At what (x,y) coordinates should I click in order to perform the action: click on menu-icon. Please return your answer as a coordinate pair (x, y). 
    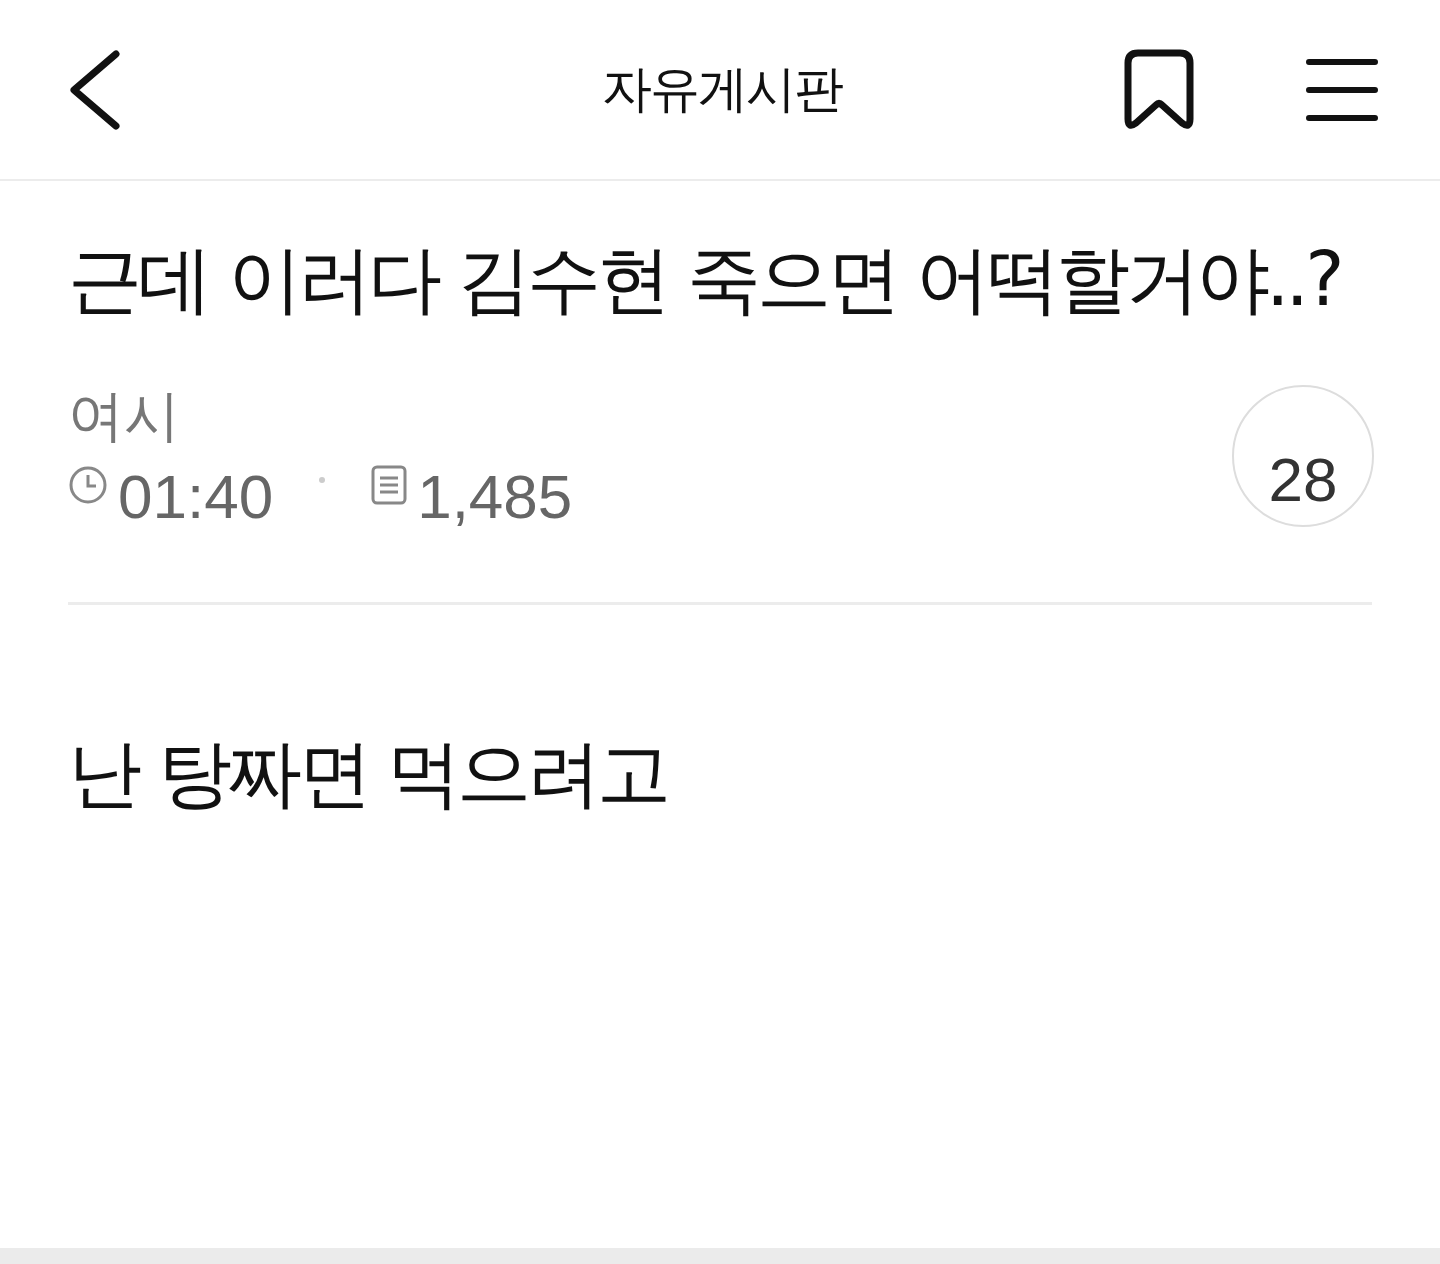
    Looking at the image, I should click on (1342, 89).